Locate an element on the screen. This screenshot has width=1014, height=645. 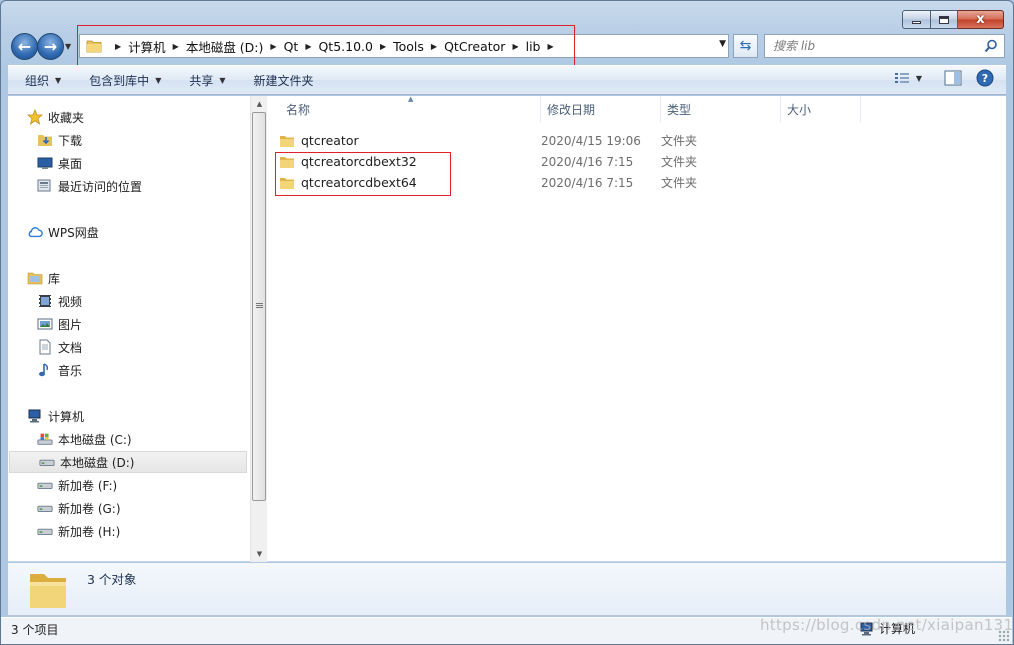
nav-wps-label: WPS网盘 is located at coordinates (73, 232).